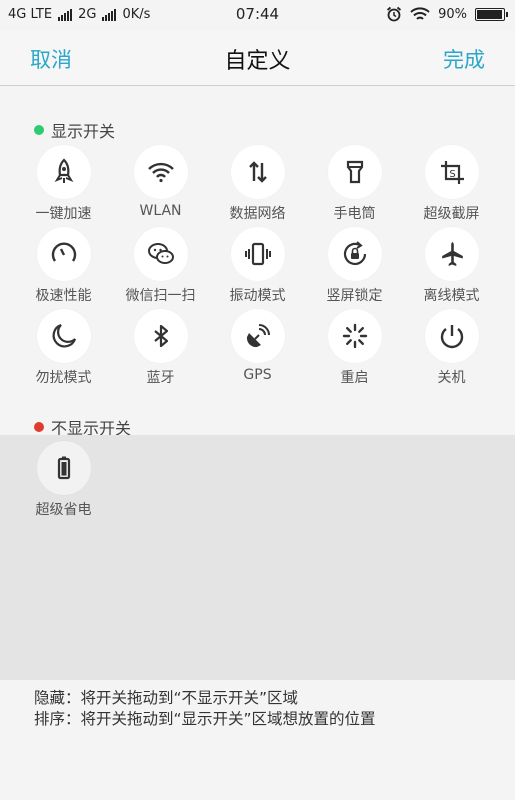 The image size is (515, 800). I want to click on instruction-hide: 隐藏：将开关拖动到“不显示开关”区域, so click(166, 698).